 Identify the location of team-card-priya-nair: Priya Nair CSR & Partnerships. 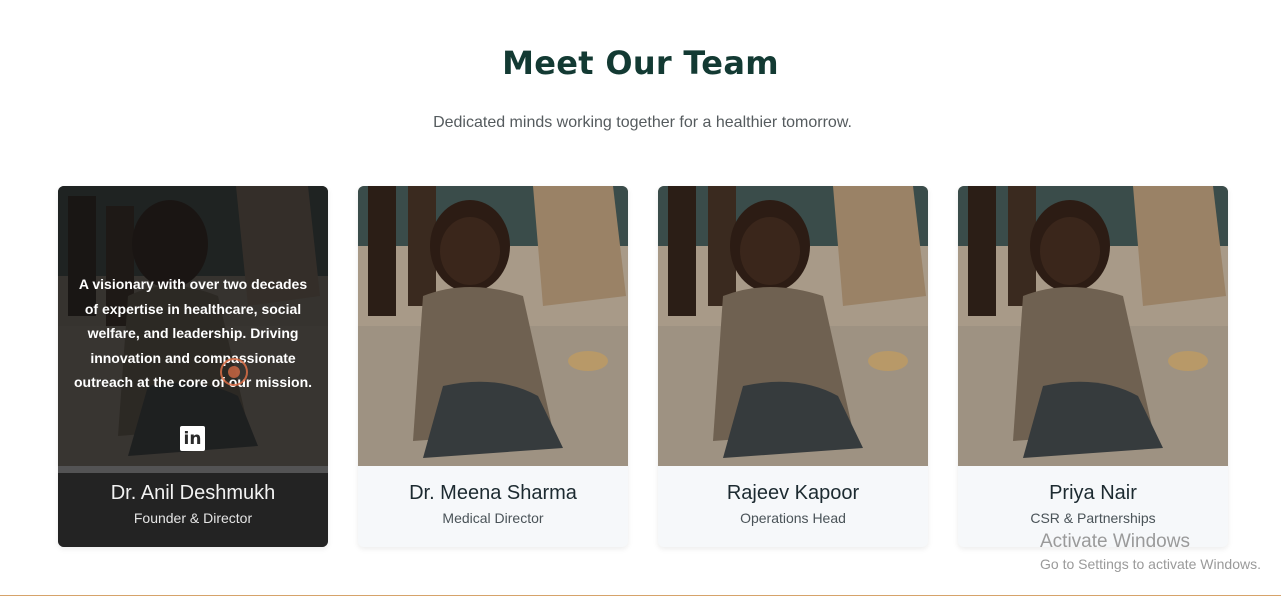
(1093, 366).